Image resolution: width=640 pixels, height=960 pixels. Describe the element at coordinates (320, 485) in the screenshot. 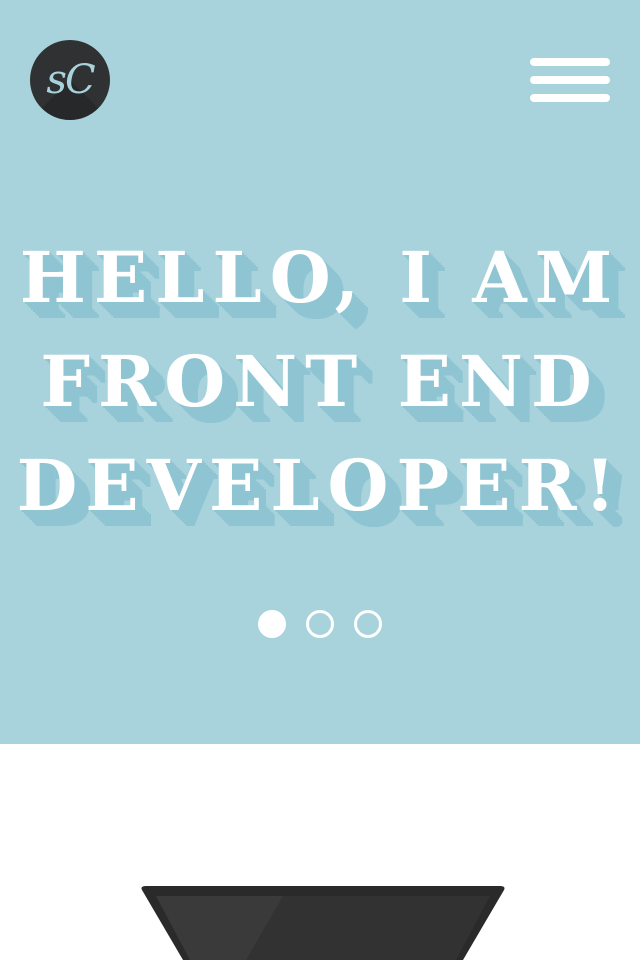

I see `headline-line: DEVELOPER!` at that location.